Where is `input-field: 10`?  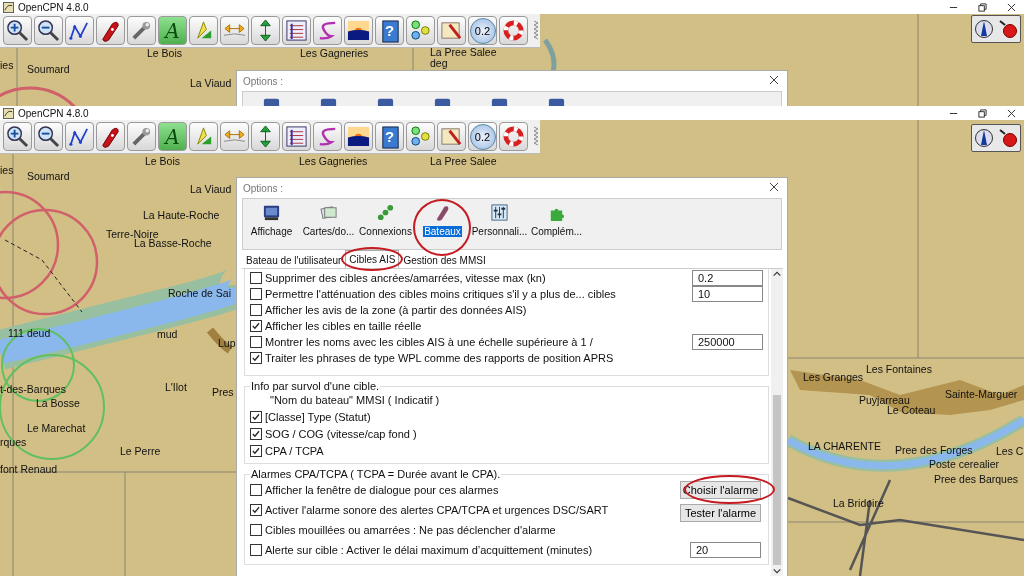 input-field: 10 is located at coordinates (727, 294).